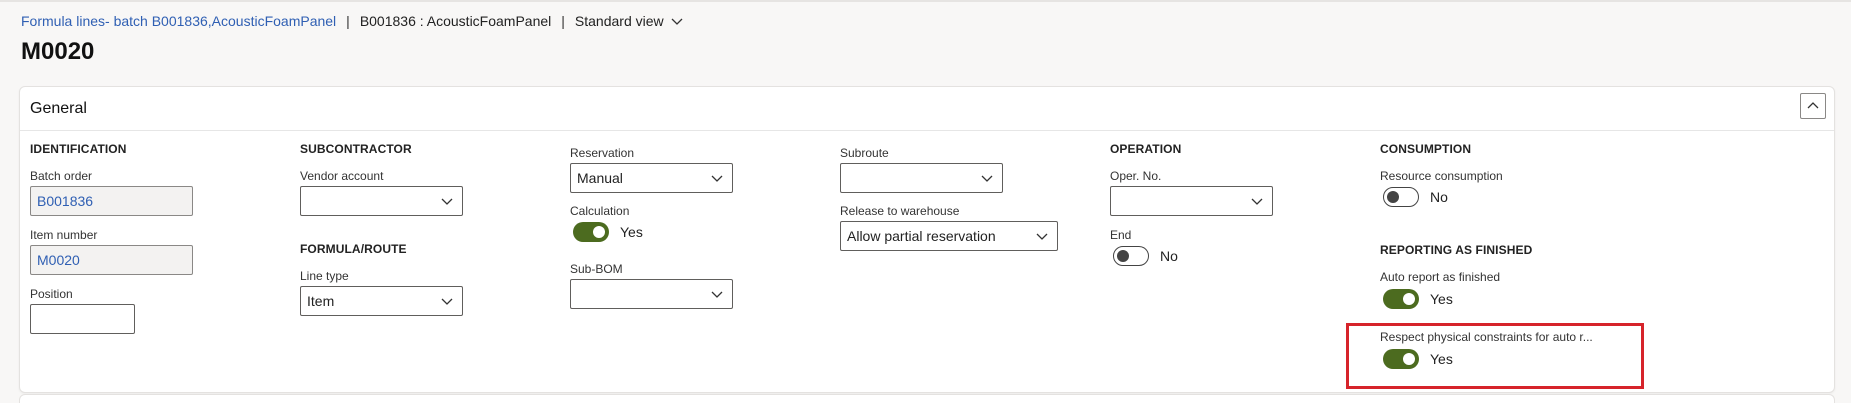  I want to click on chevron-up-icon, so click(1813, 105).